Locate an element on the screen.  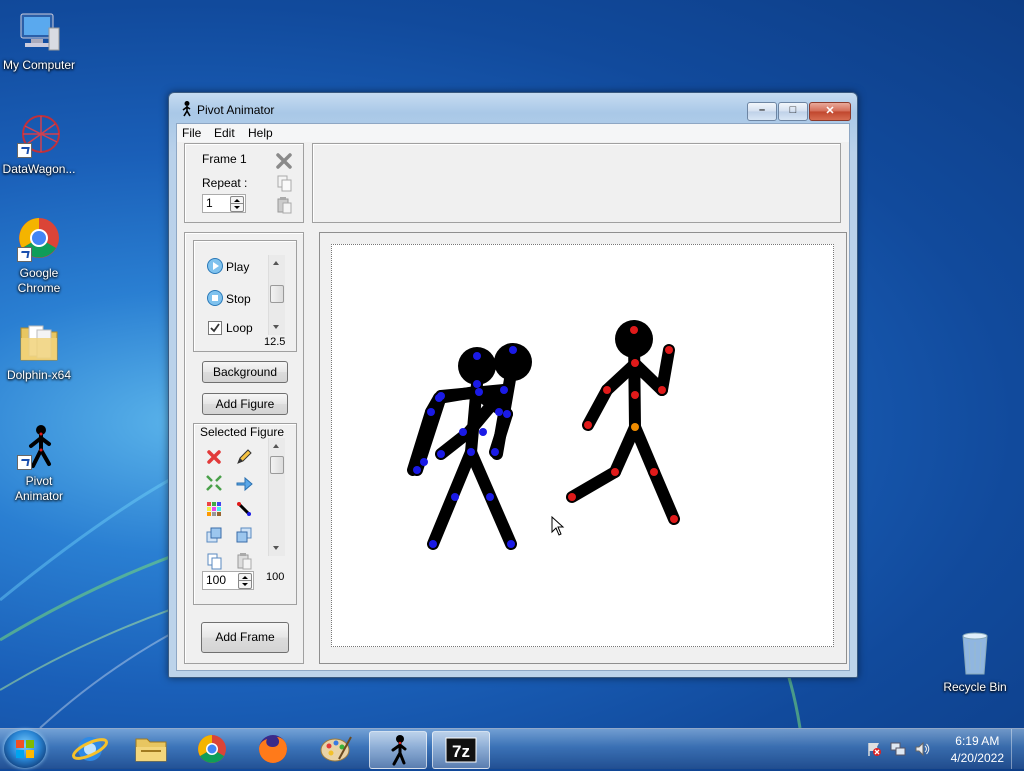
action-center-flag-icon is located at coordinates (874, 749).